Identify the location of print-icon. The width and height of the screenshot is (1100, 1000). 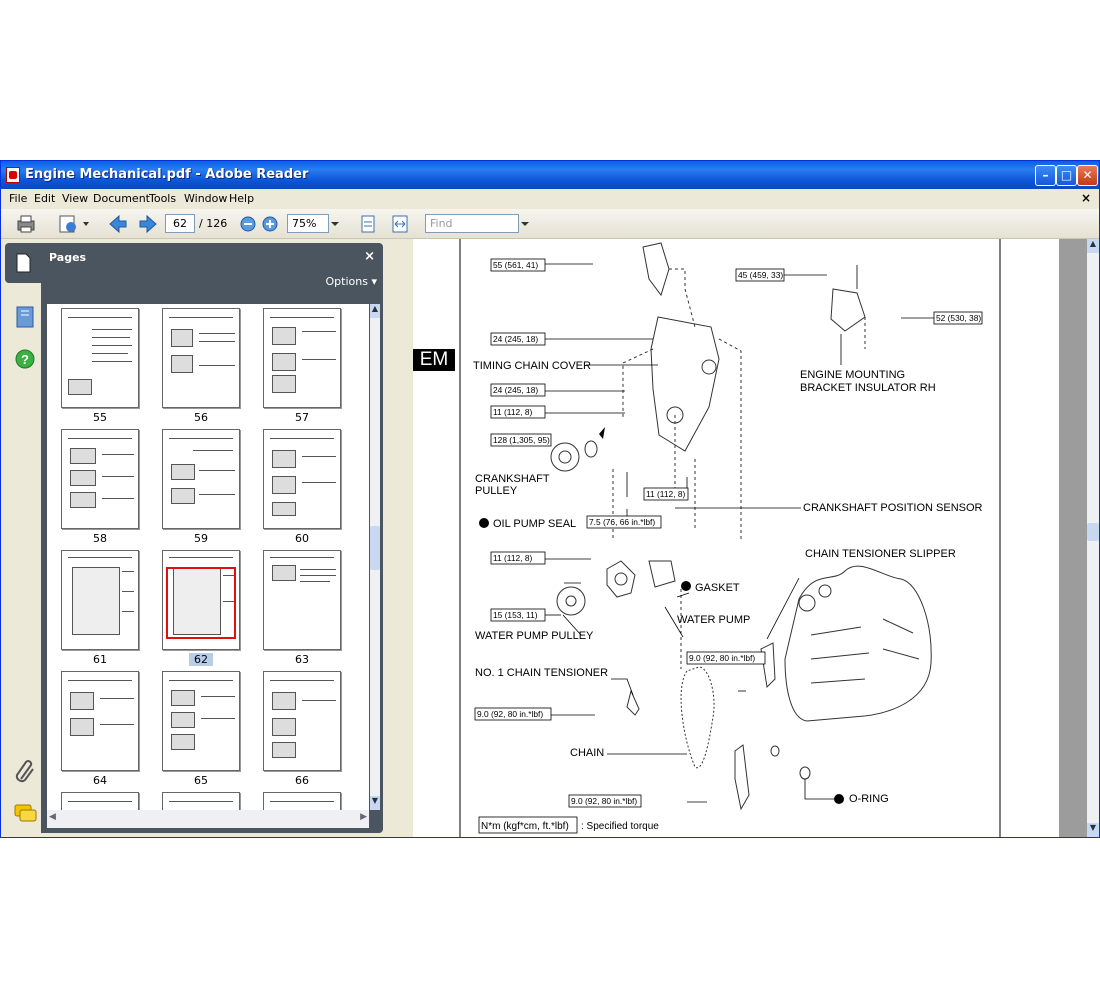
(26, 224).